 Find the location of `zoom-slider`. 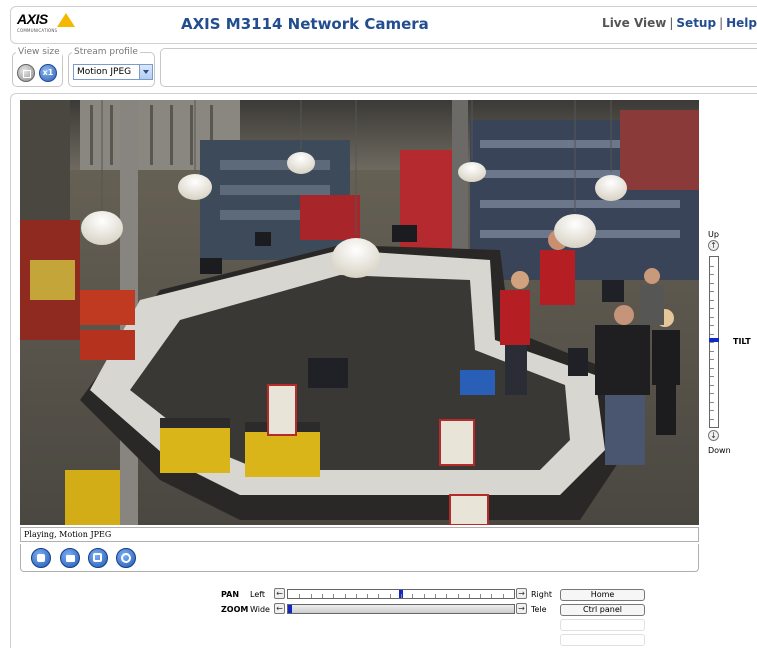

zoom-slider is located at coordinates (401, 609).